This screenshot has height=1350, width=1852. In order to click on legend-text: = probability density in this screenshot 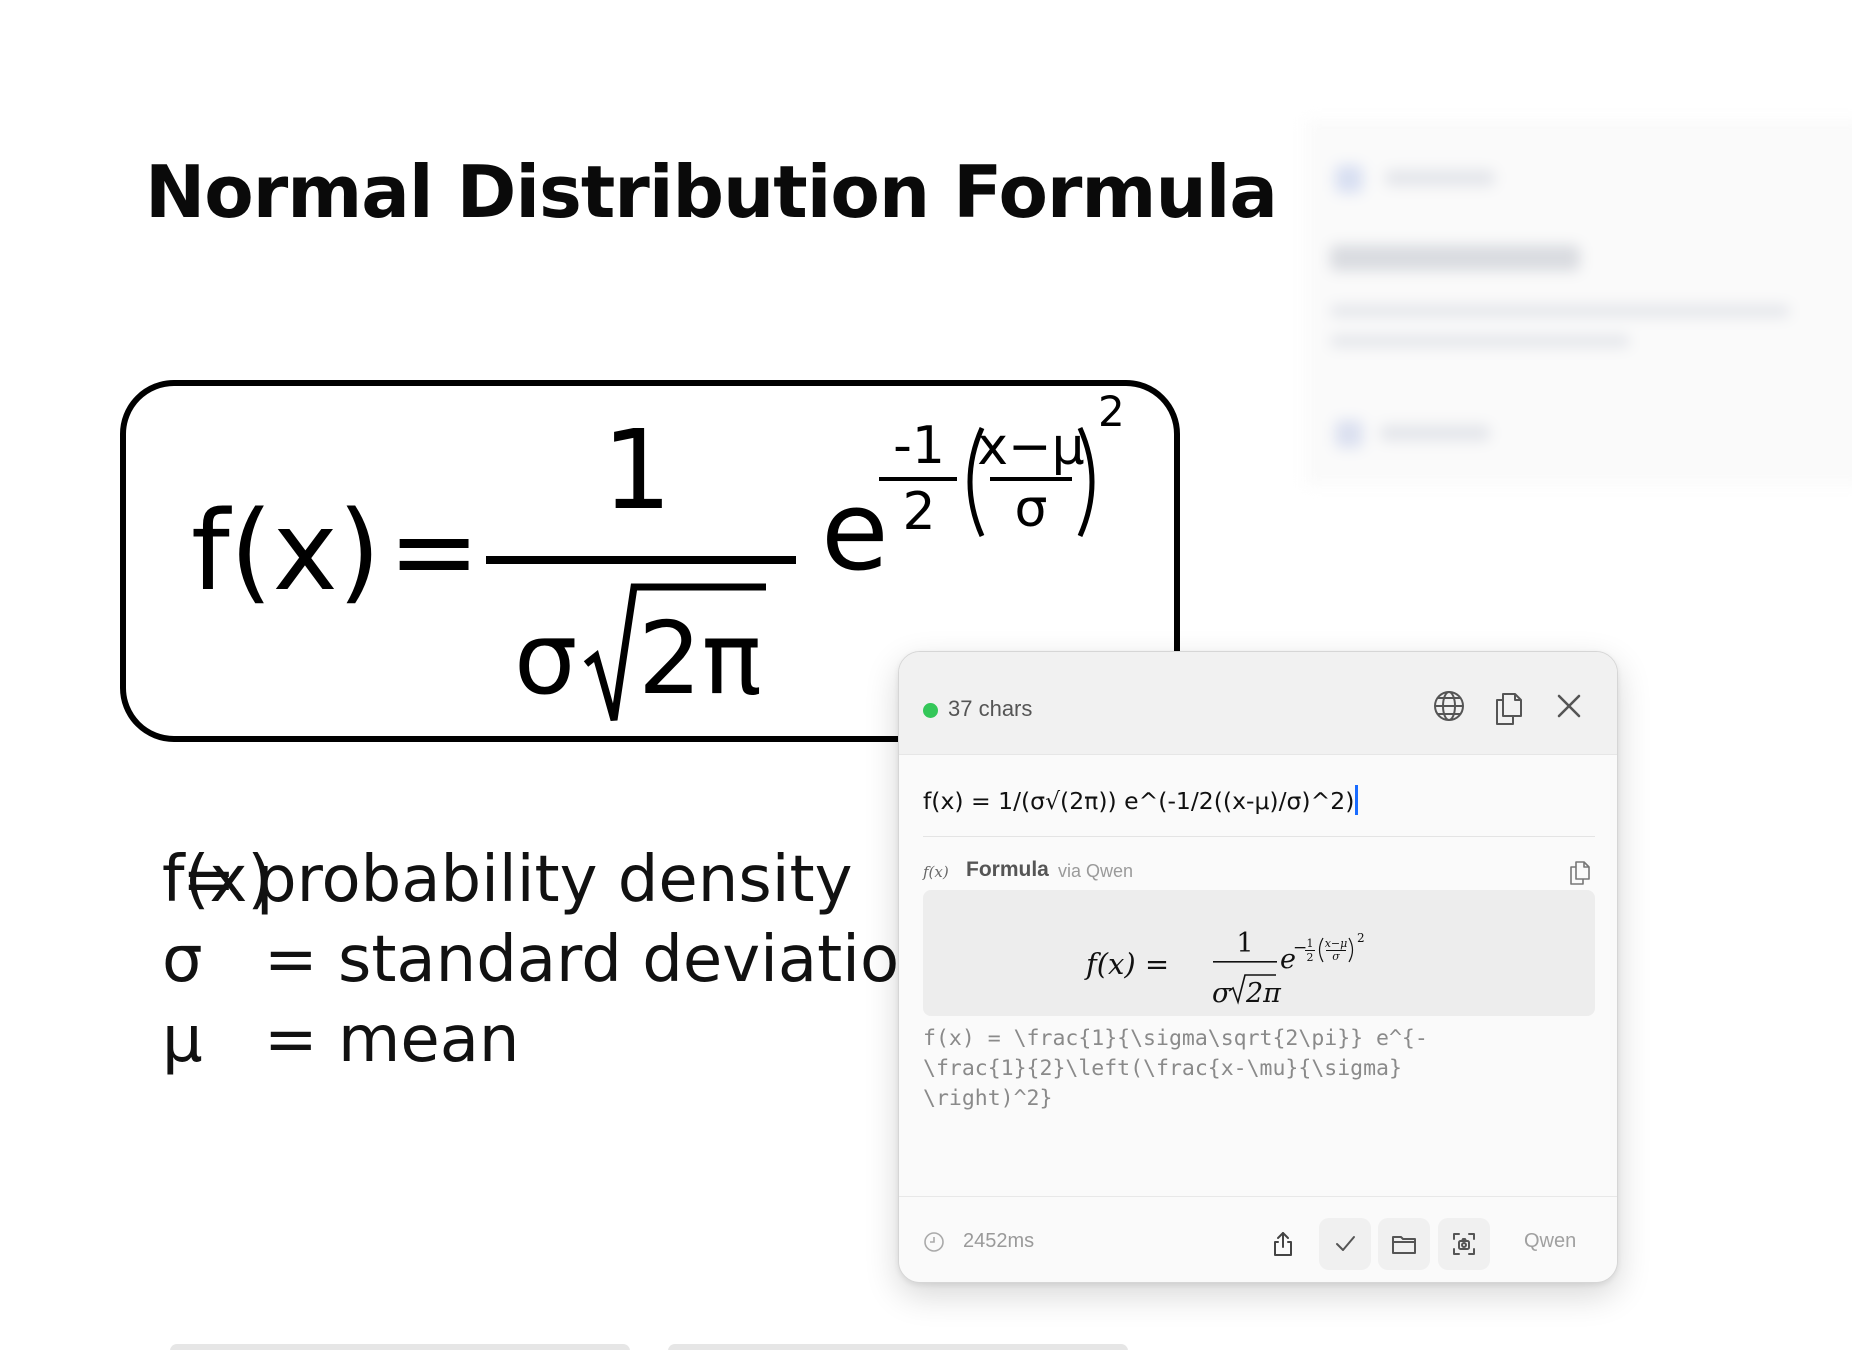, I will do `click(517, 880)`.